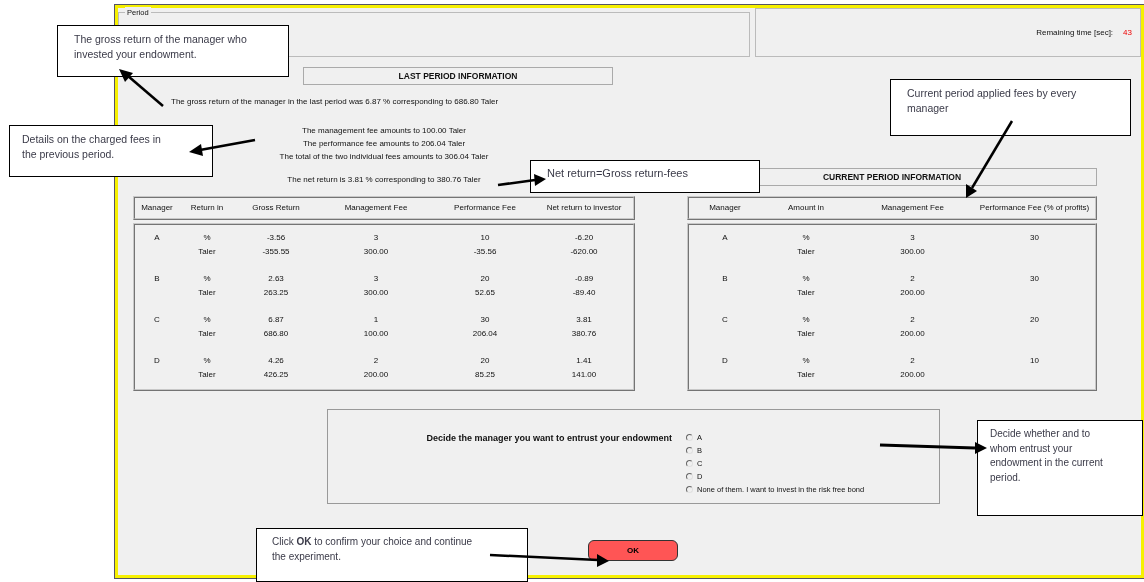 Image resolution: width=1144 pixels, height=582 pixels. What do you see at coordinates (376, 320) in the screenshot?
I see `table-cell-text: 1` at bounding box center [376, 320].